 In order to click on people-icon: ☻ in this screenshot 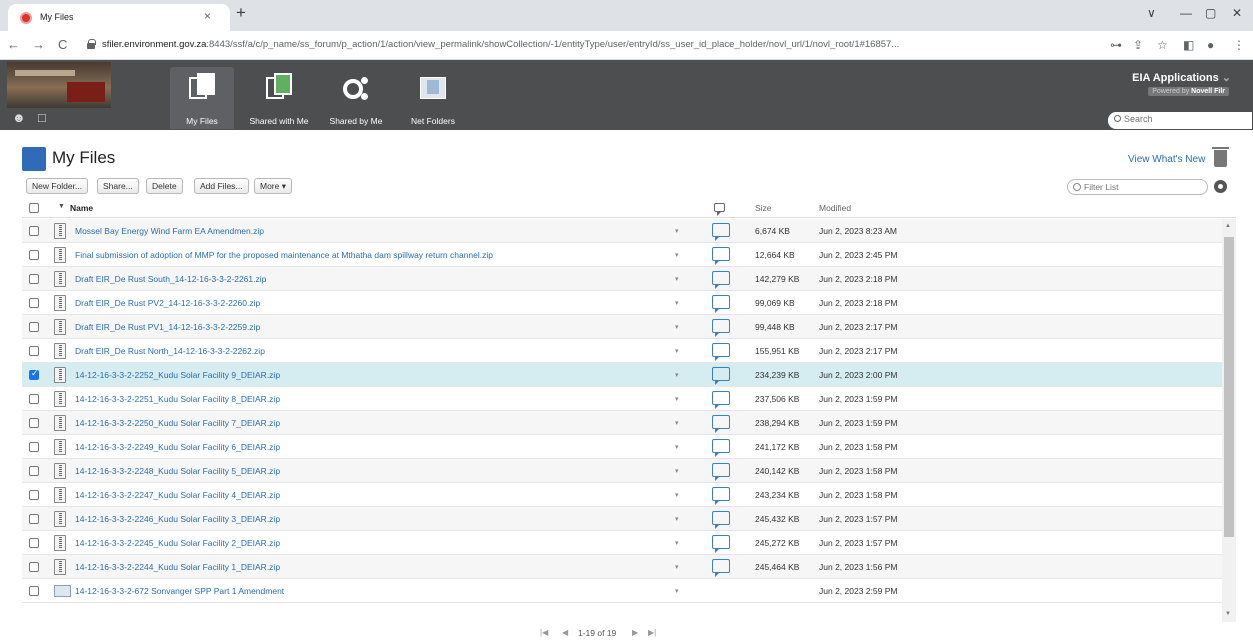, I will do `click(19, 117)`.